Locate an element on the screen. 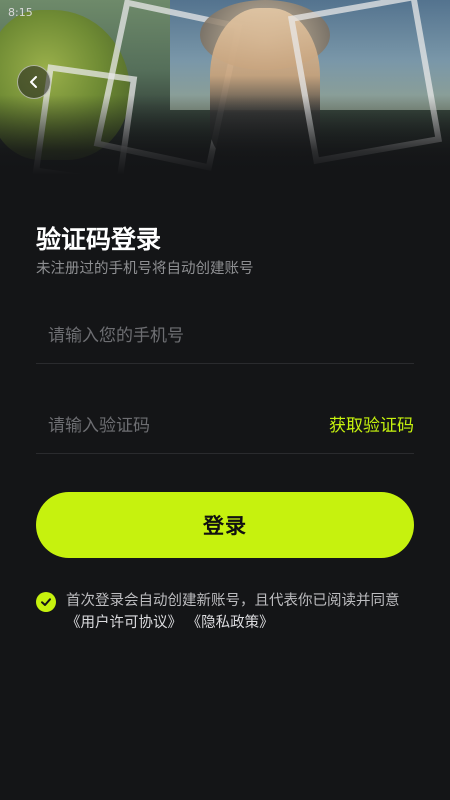 The image size is (450, 800). status-time: 8:15 is located at coordinates (20, 12).